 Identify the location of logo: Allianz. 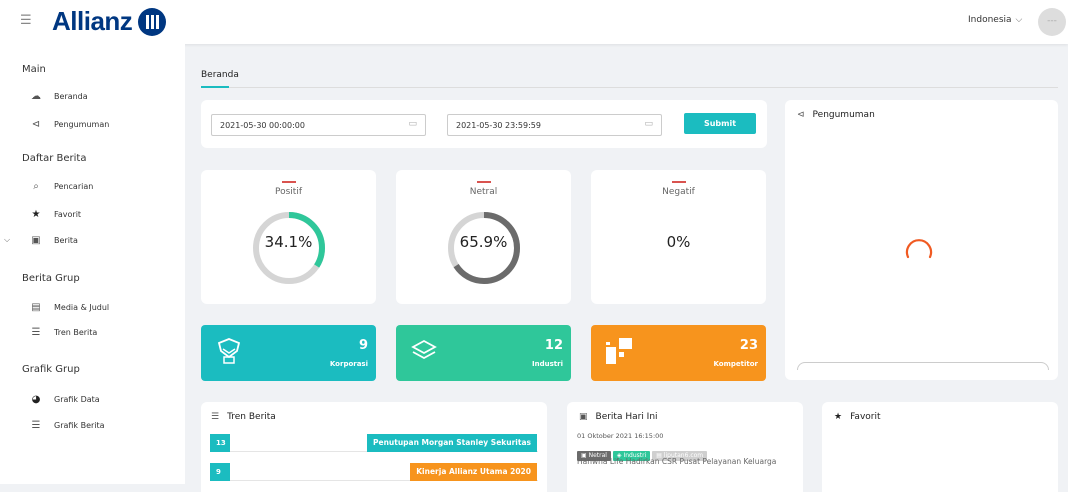
(109, 21).